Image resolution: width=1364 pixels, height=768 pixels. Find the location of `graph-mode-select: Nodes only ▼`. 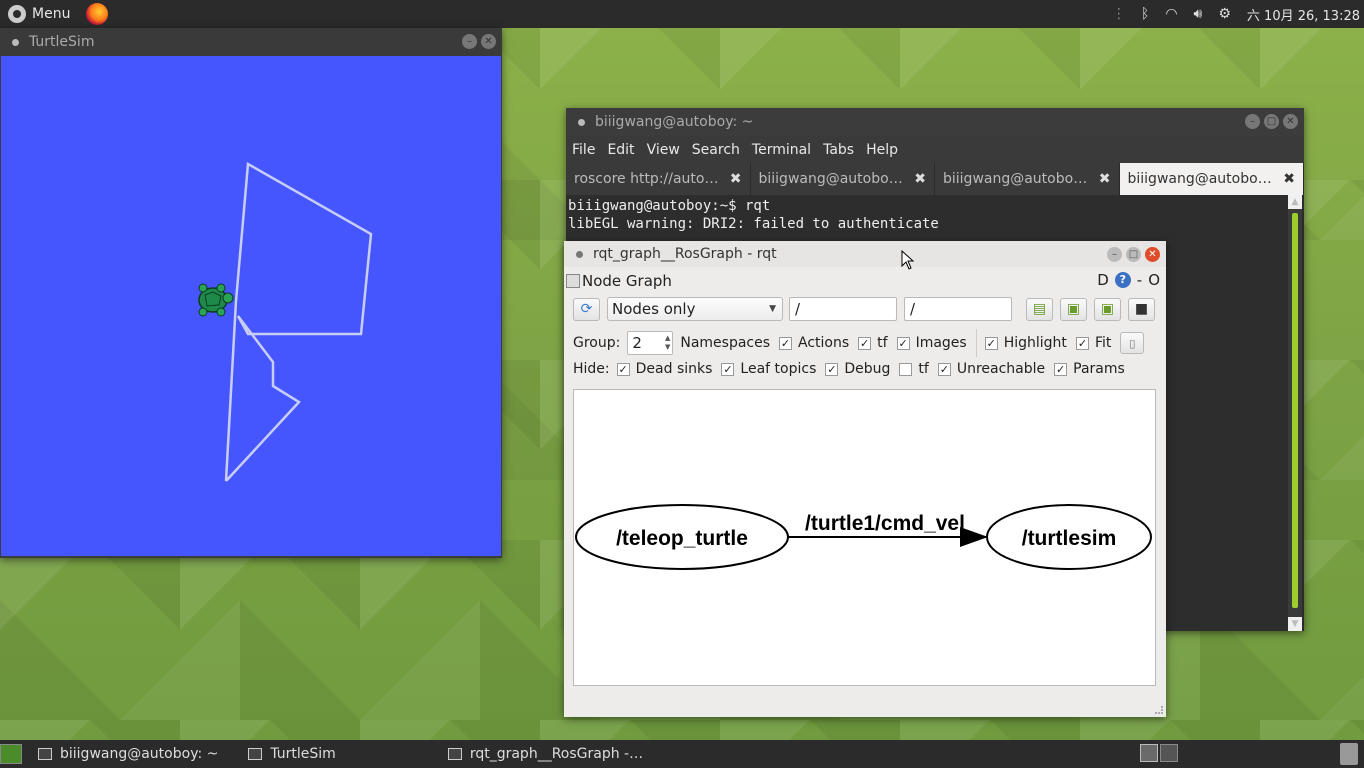

graph-mode-select: Nodes only ▼ is located at coordinates (695, 309).